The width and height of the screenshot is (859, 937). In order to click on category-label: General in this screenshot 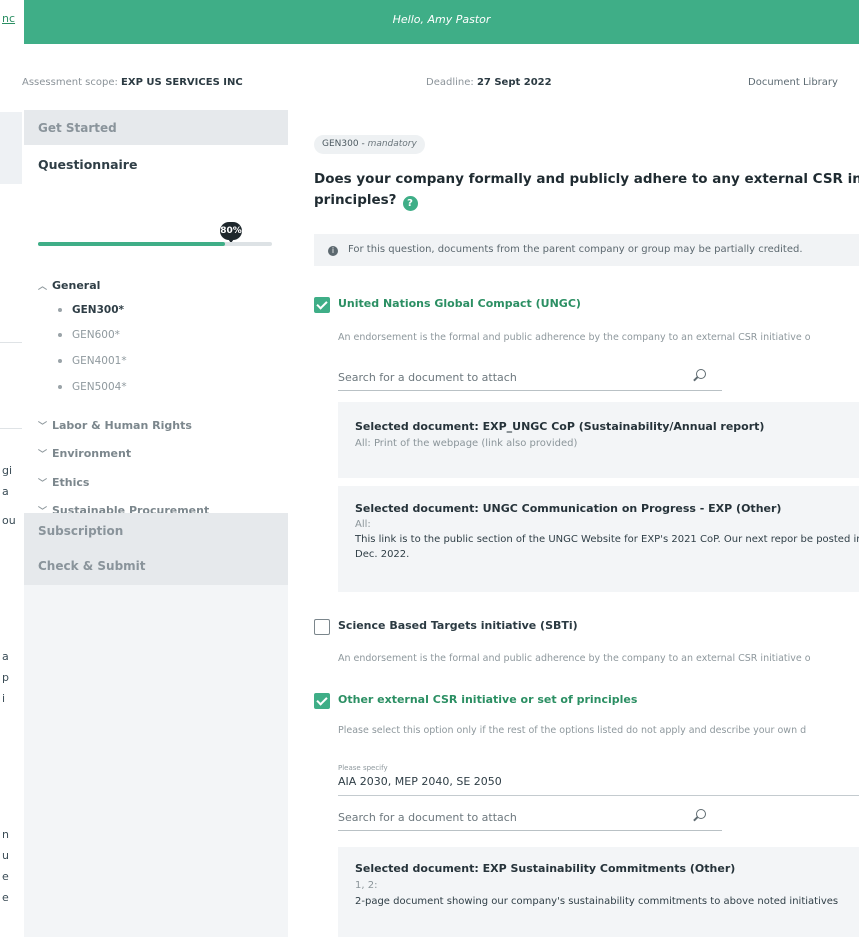, I will do `click(76, 285)`.